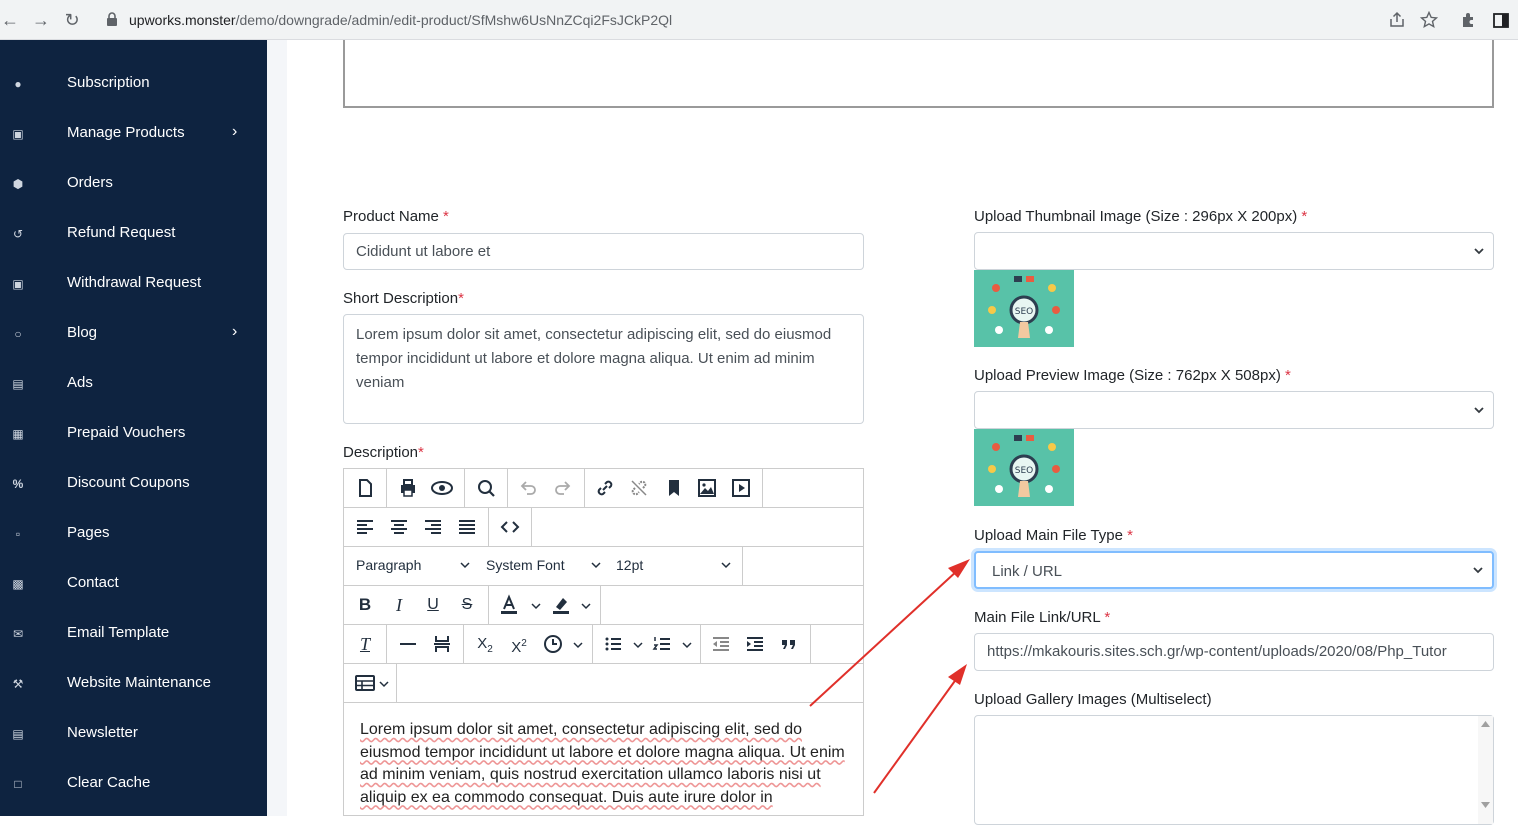  What do you see at coordinates (235, 131) in the screenshot?
I see `chevron-right-icon: ›` at bounding box center [235, 131].